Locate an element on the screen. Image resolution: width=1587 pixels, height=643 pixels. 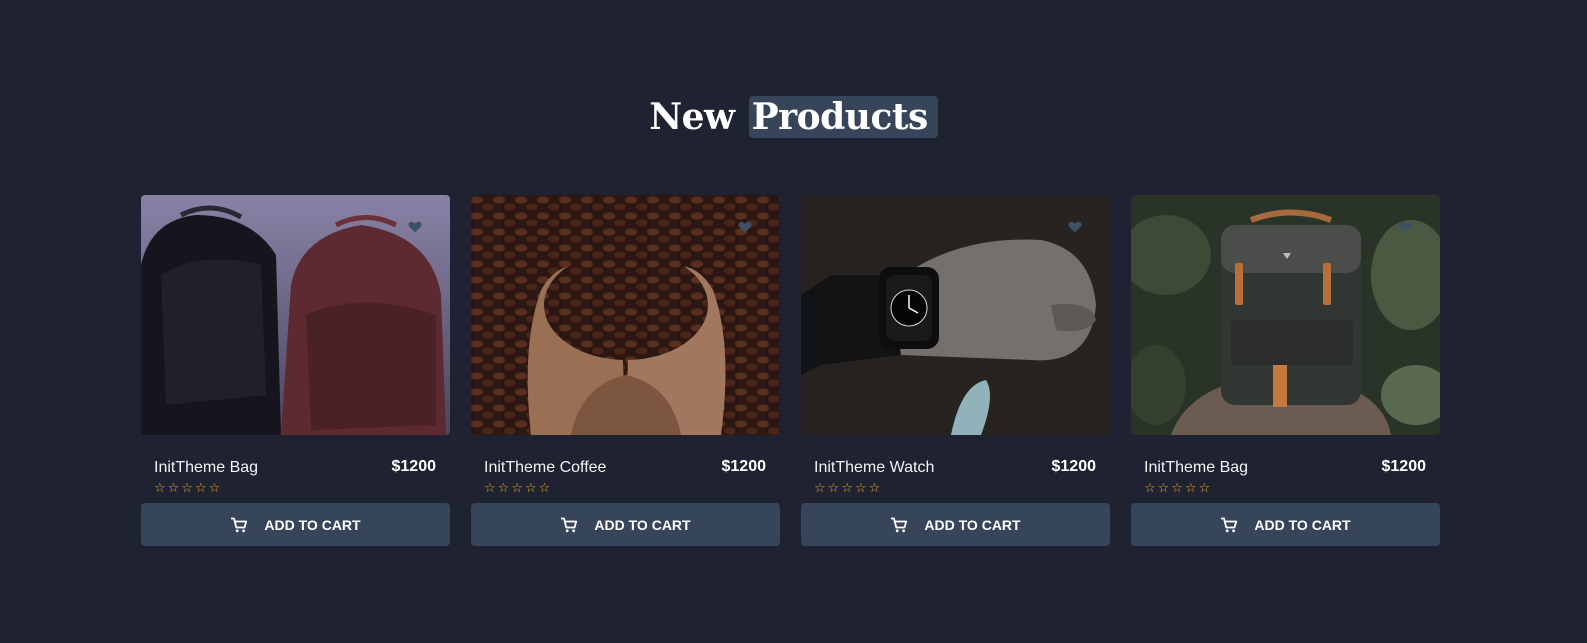
product-card: InitTheme Watch $1200 ☆☆☆☆☆ ADD TO CART is located at coordinates (955, 371).